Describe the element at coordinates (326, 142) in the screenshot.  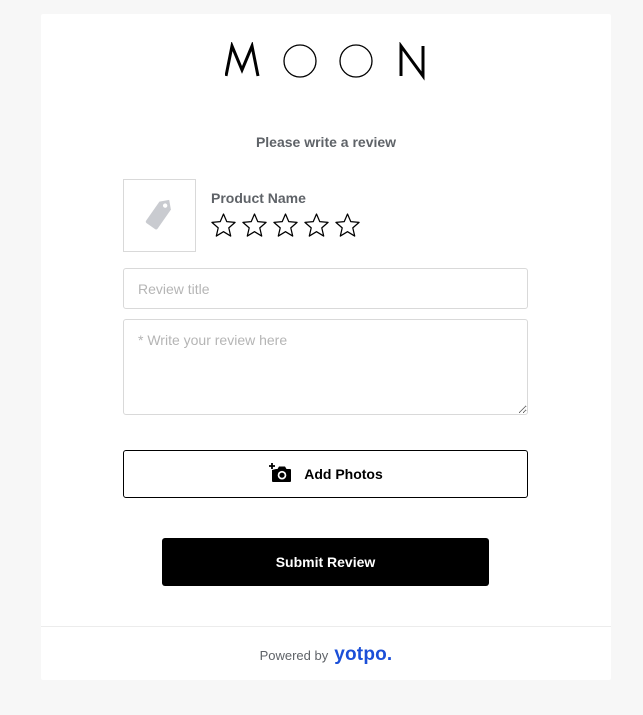
I see `form-heading: Please write a review` at that location.